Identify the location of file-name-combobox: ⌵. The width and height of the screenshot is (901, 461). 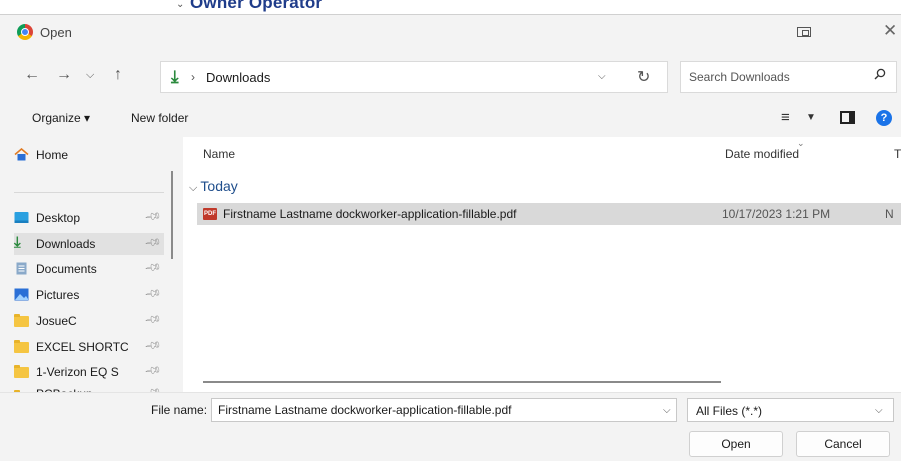
(444, 410).